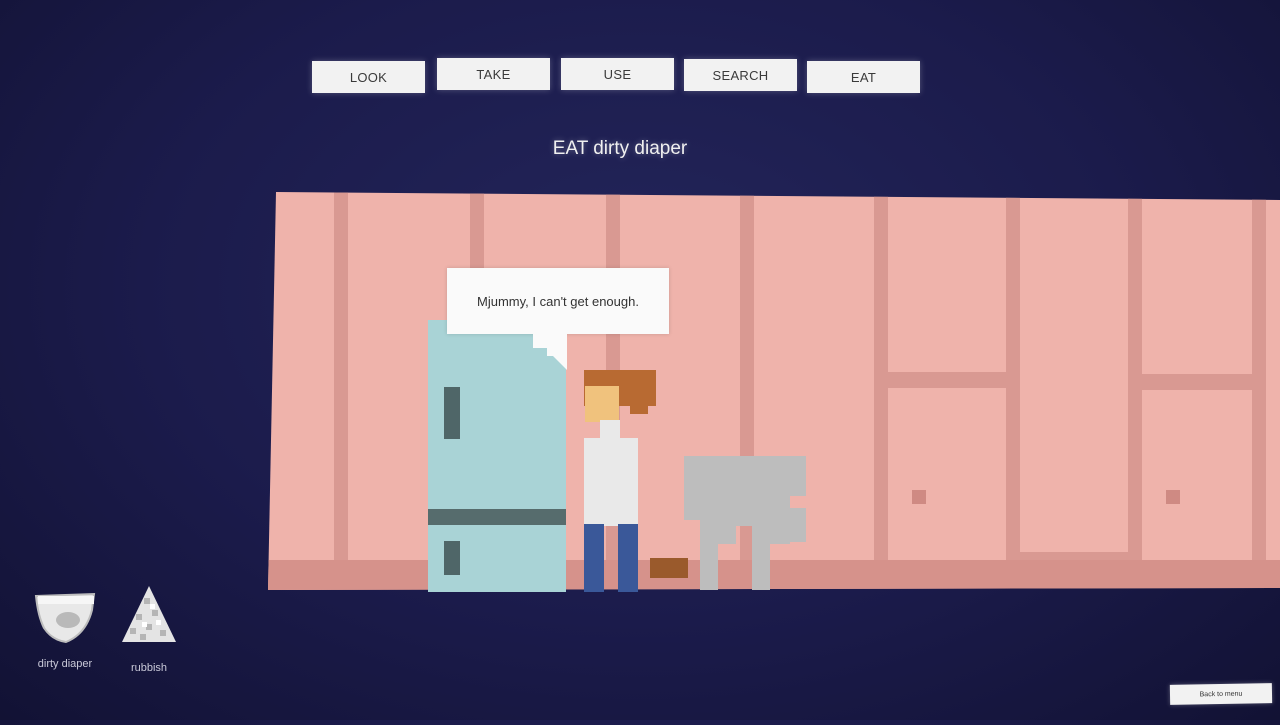 The image size is (1280, 725). What do you see at coordinates (65, 664) in the screenshot?
I see `inventory-label: dirty diaper` at bounding box center [65, 664].